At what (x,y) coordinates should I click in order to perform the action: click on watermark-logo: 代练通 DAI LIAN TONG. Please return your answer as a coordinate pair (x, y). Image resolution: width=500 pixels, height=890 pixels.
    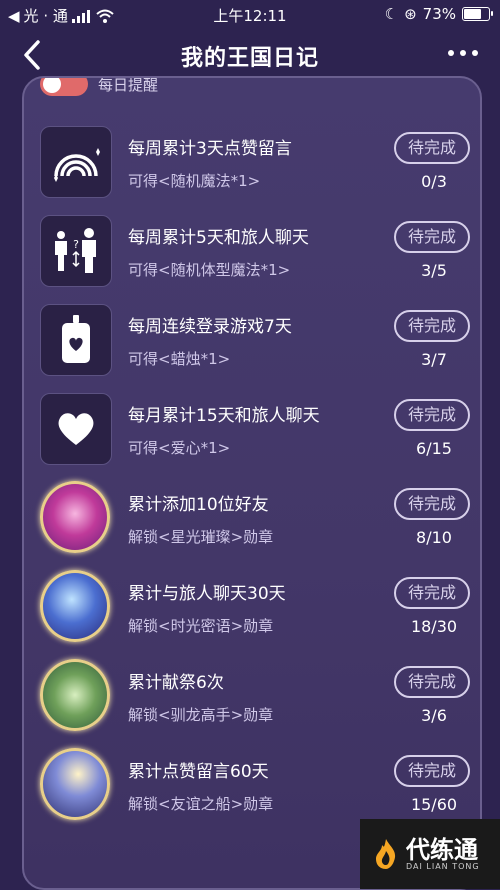
    Looking at the image, I should click on (430, 854).